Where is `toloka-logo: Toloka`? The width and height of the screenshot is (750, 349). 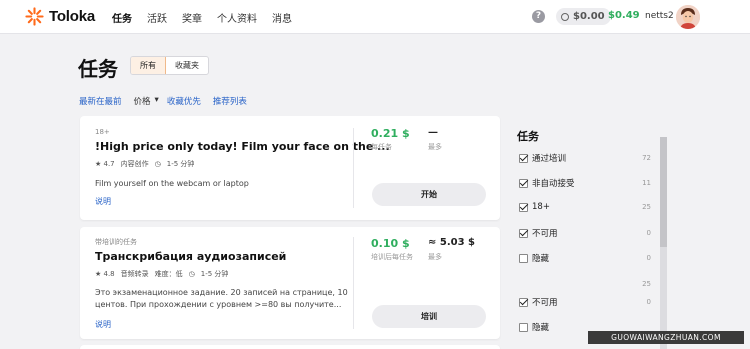
toloka-logo: Toloka is located at coordinates (60, 16).